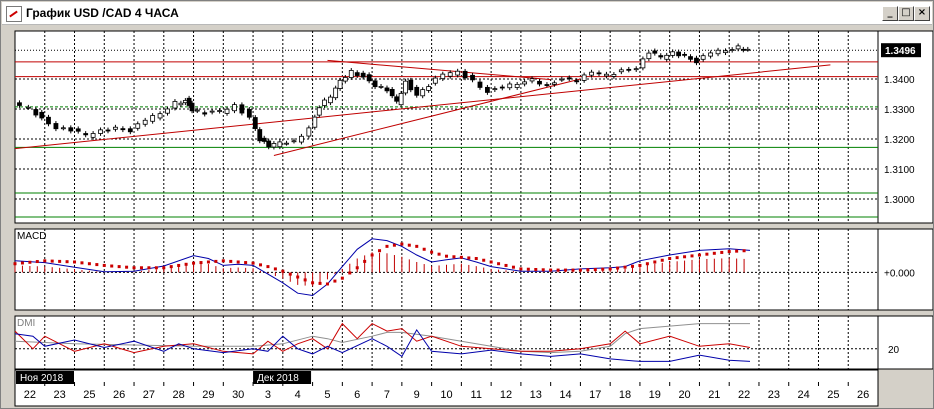 The height and width of the screenshot is (409, 934). I want to click on month-label: Дек 2018, so click(278, 378).